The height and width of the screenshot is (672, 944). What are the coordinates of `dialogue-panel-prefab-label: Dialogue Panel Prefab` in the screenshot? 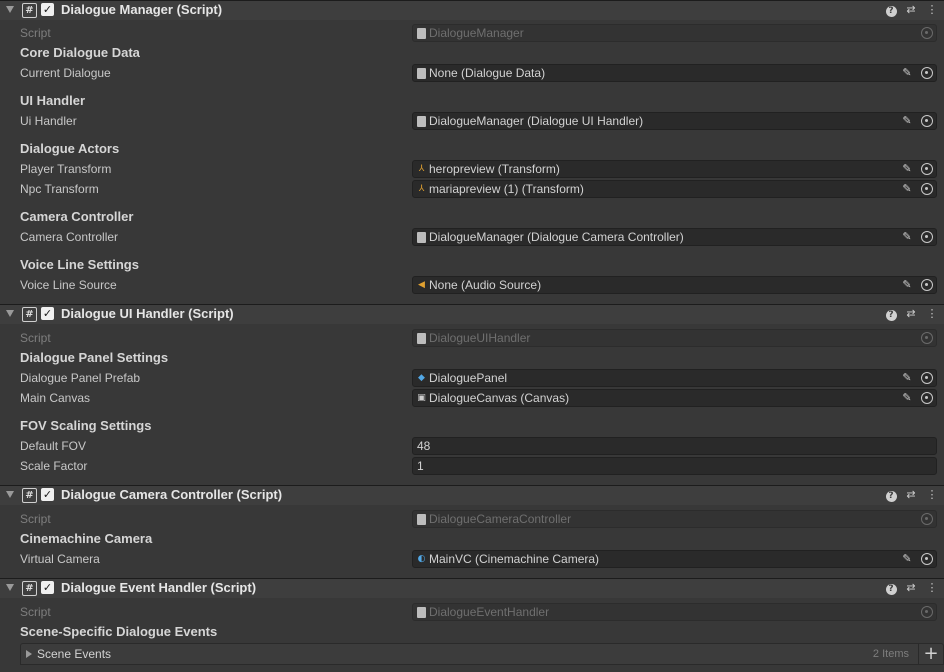 It's located at (80, 378).